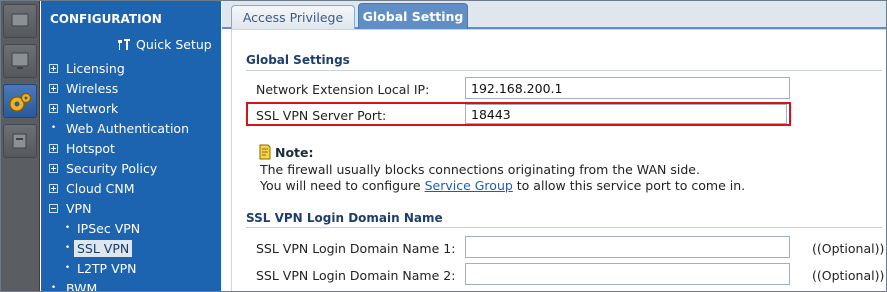  I want to click on section-title-login-domain: SSL VPN Login Domain Name, so click(344, 218).